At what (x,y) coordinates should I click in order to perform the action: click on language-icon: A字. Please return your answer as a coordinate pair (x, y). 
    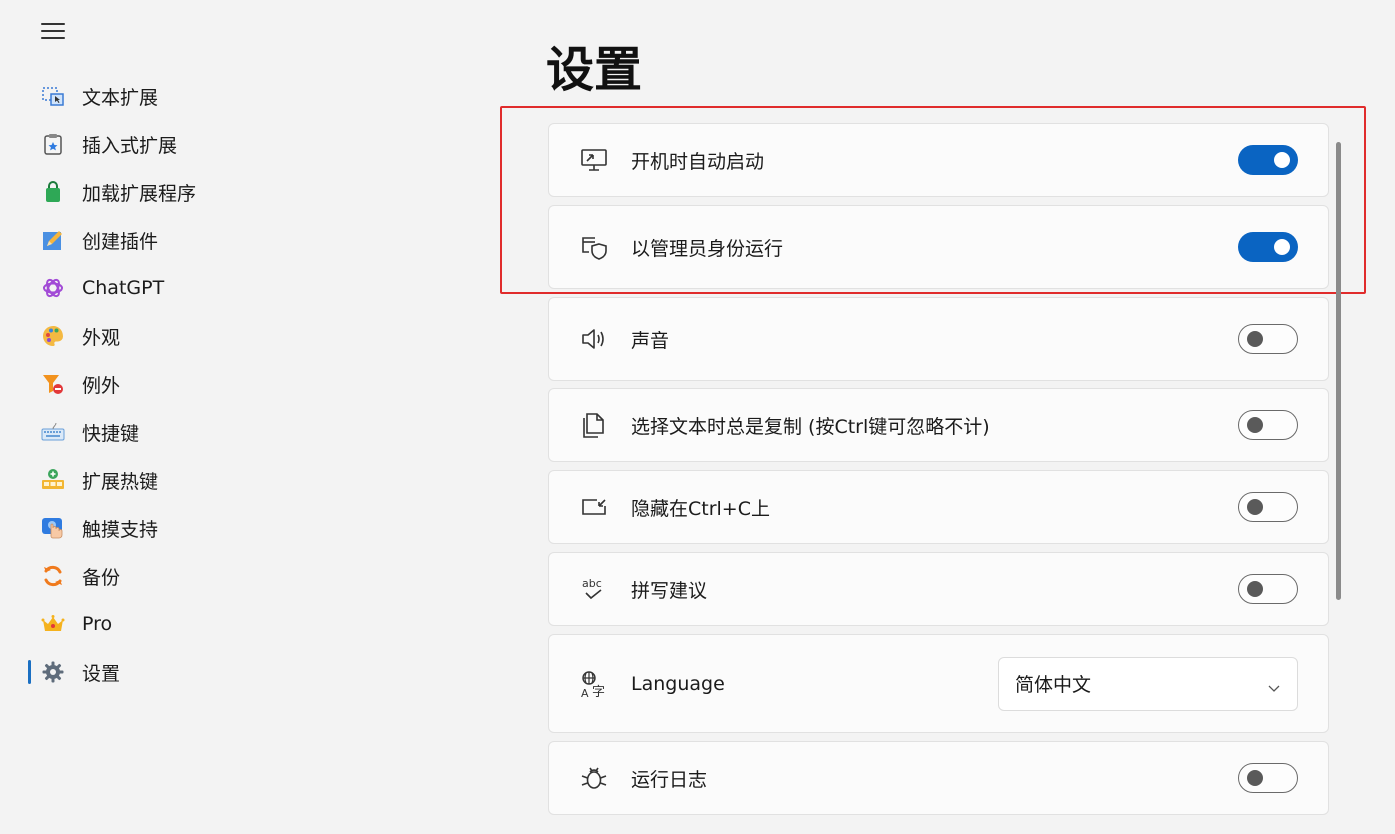
    Looking at the image, I should click on (594, 684).